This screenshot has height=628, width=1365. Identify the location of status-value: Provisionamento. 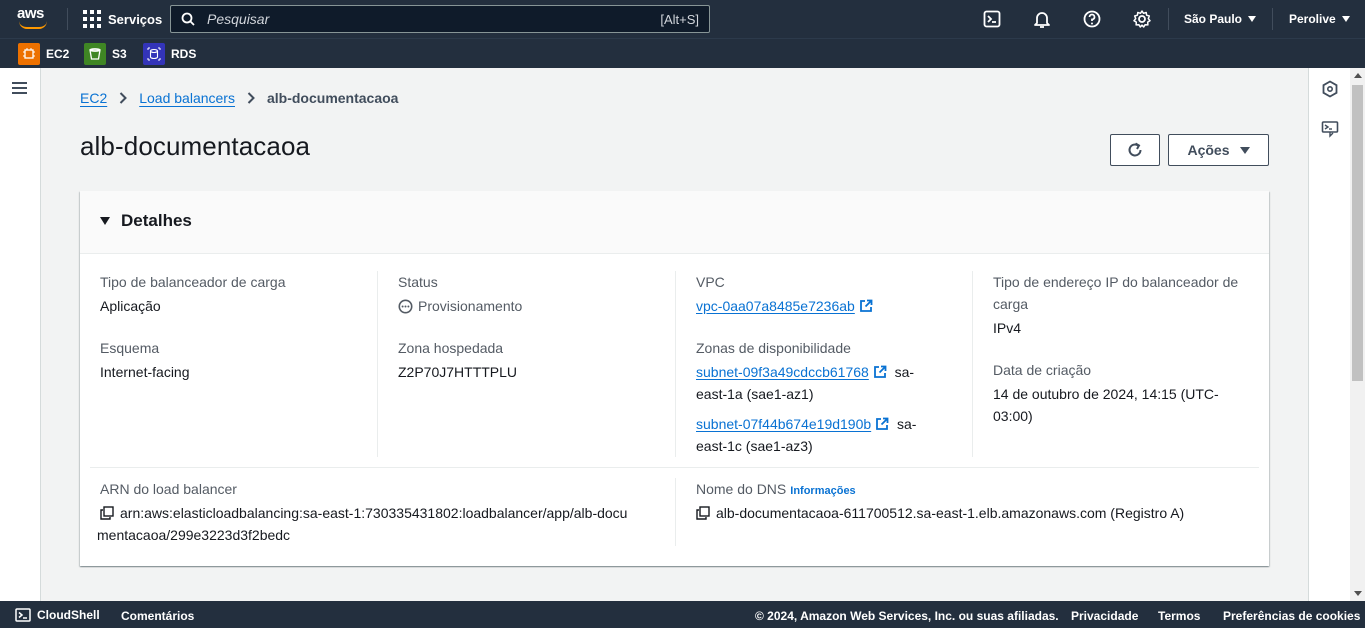
(470, 306).